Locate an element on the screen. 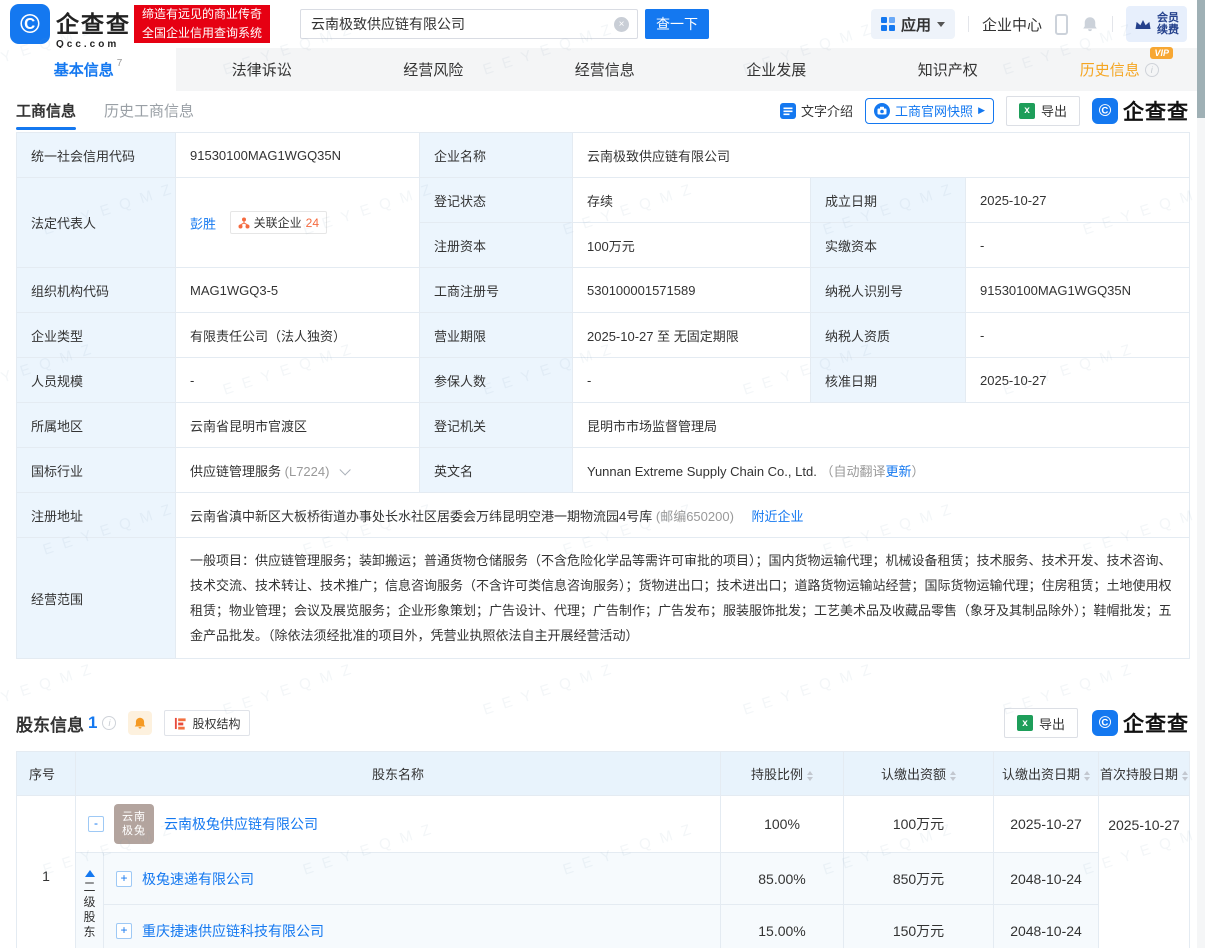  clear-search-icon: × is located at coordinates (621, 24).